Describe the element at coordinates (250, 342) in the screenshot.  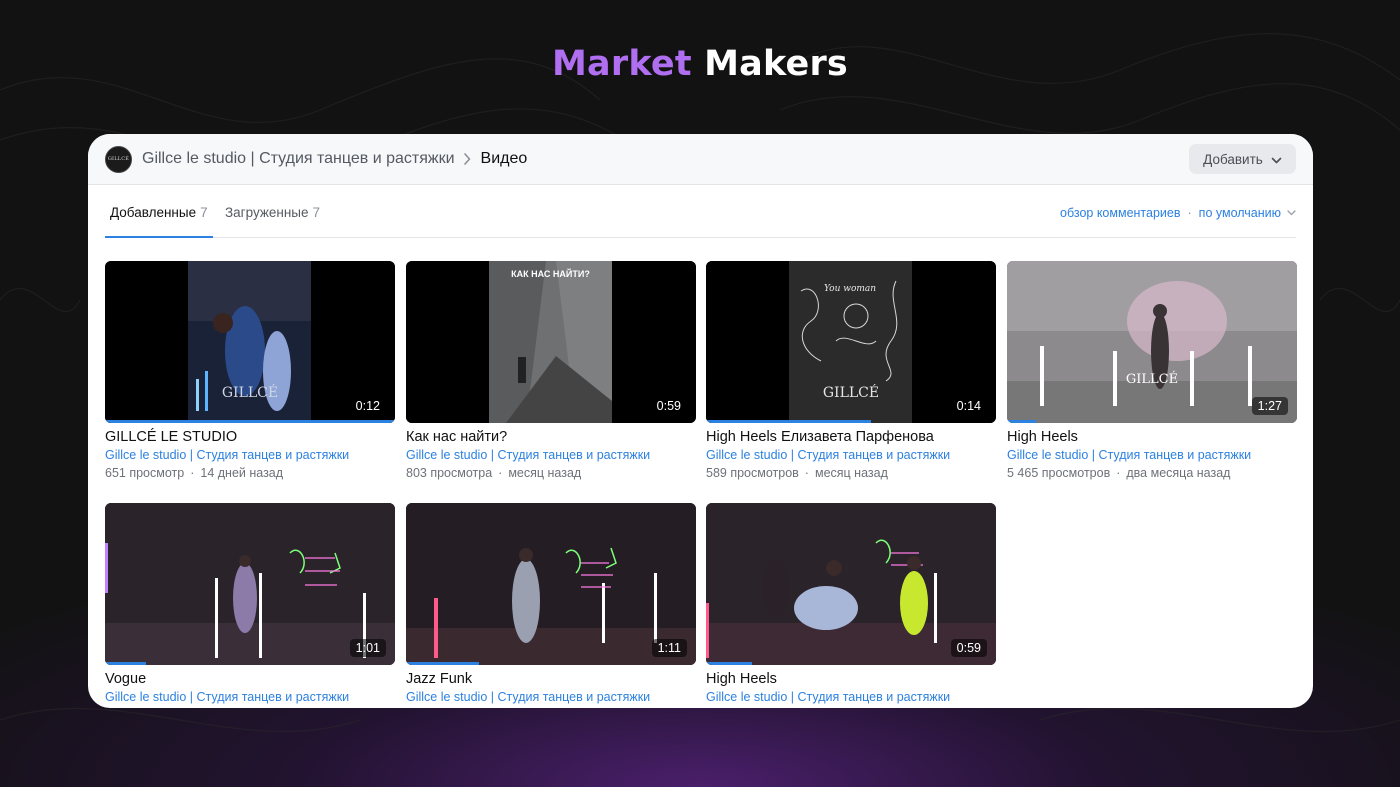
I see `video-thumbnail: GILLCÉ 0:12` at that location.